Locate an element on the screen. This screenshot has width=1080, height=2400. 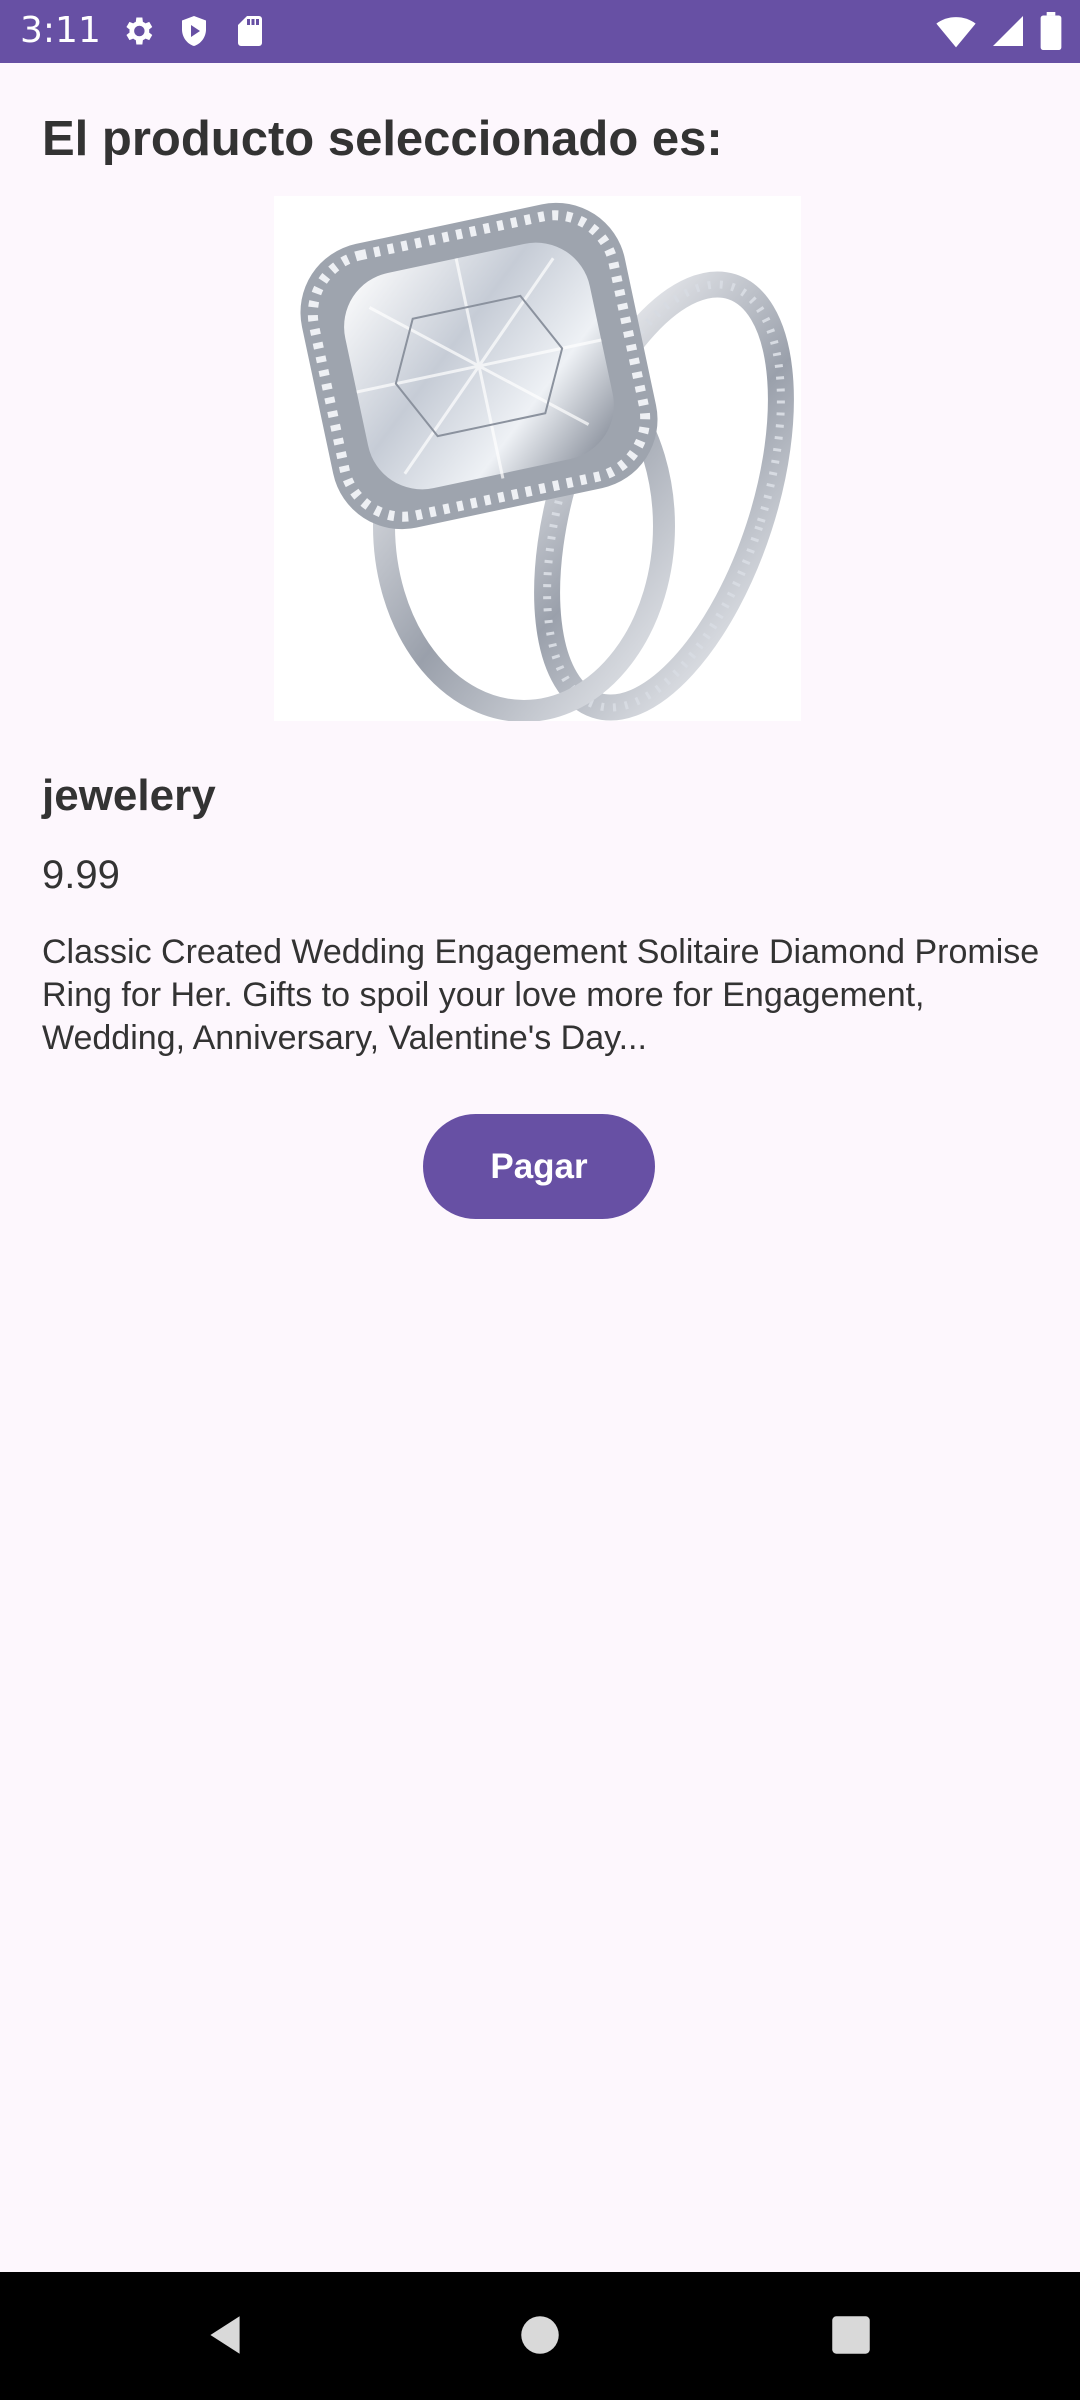
signal-icon is located at coordinates (1008, 31).